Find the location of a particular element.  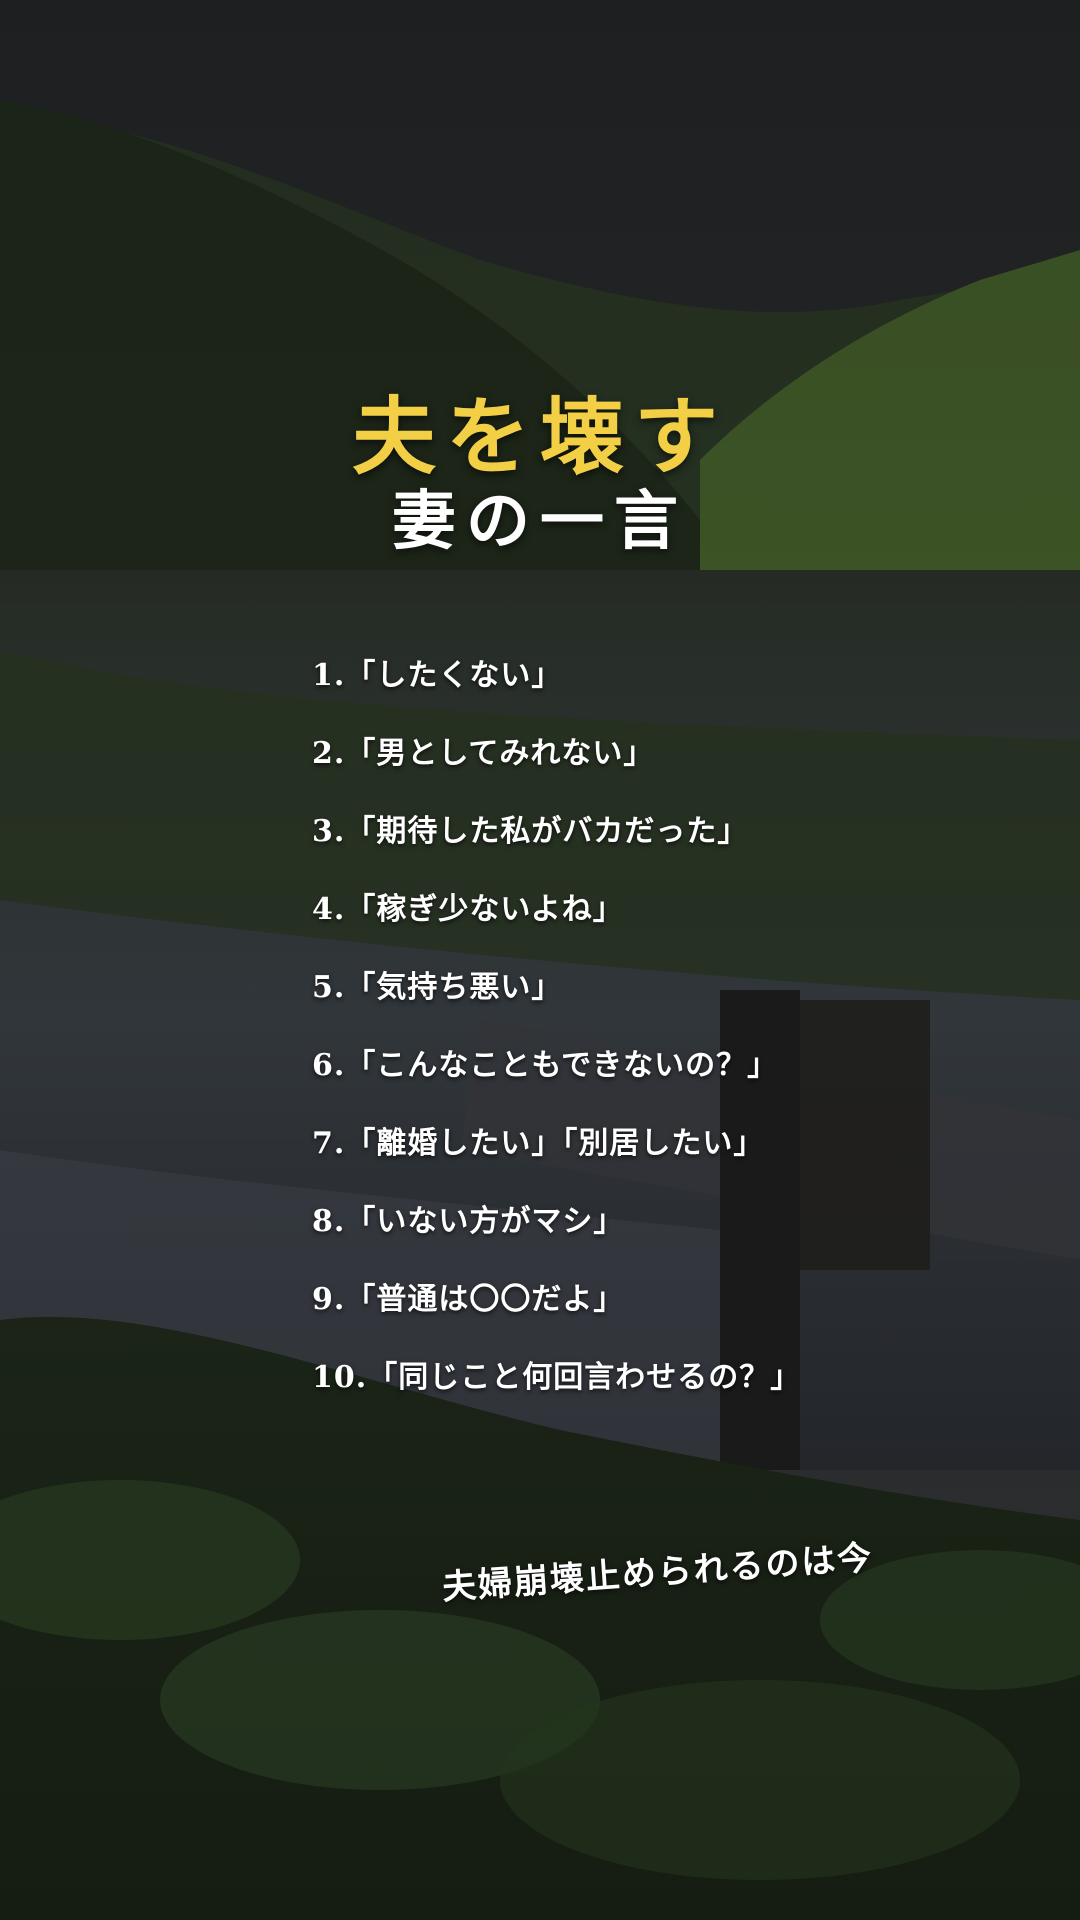

list-item: 8.「いない方がマシ」 is located at coordinates (468, 1221).